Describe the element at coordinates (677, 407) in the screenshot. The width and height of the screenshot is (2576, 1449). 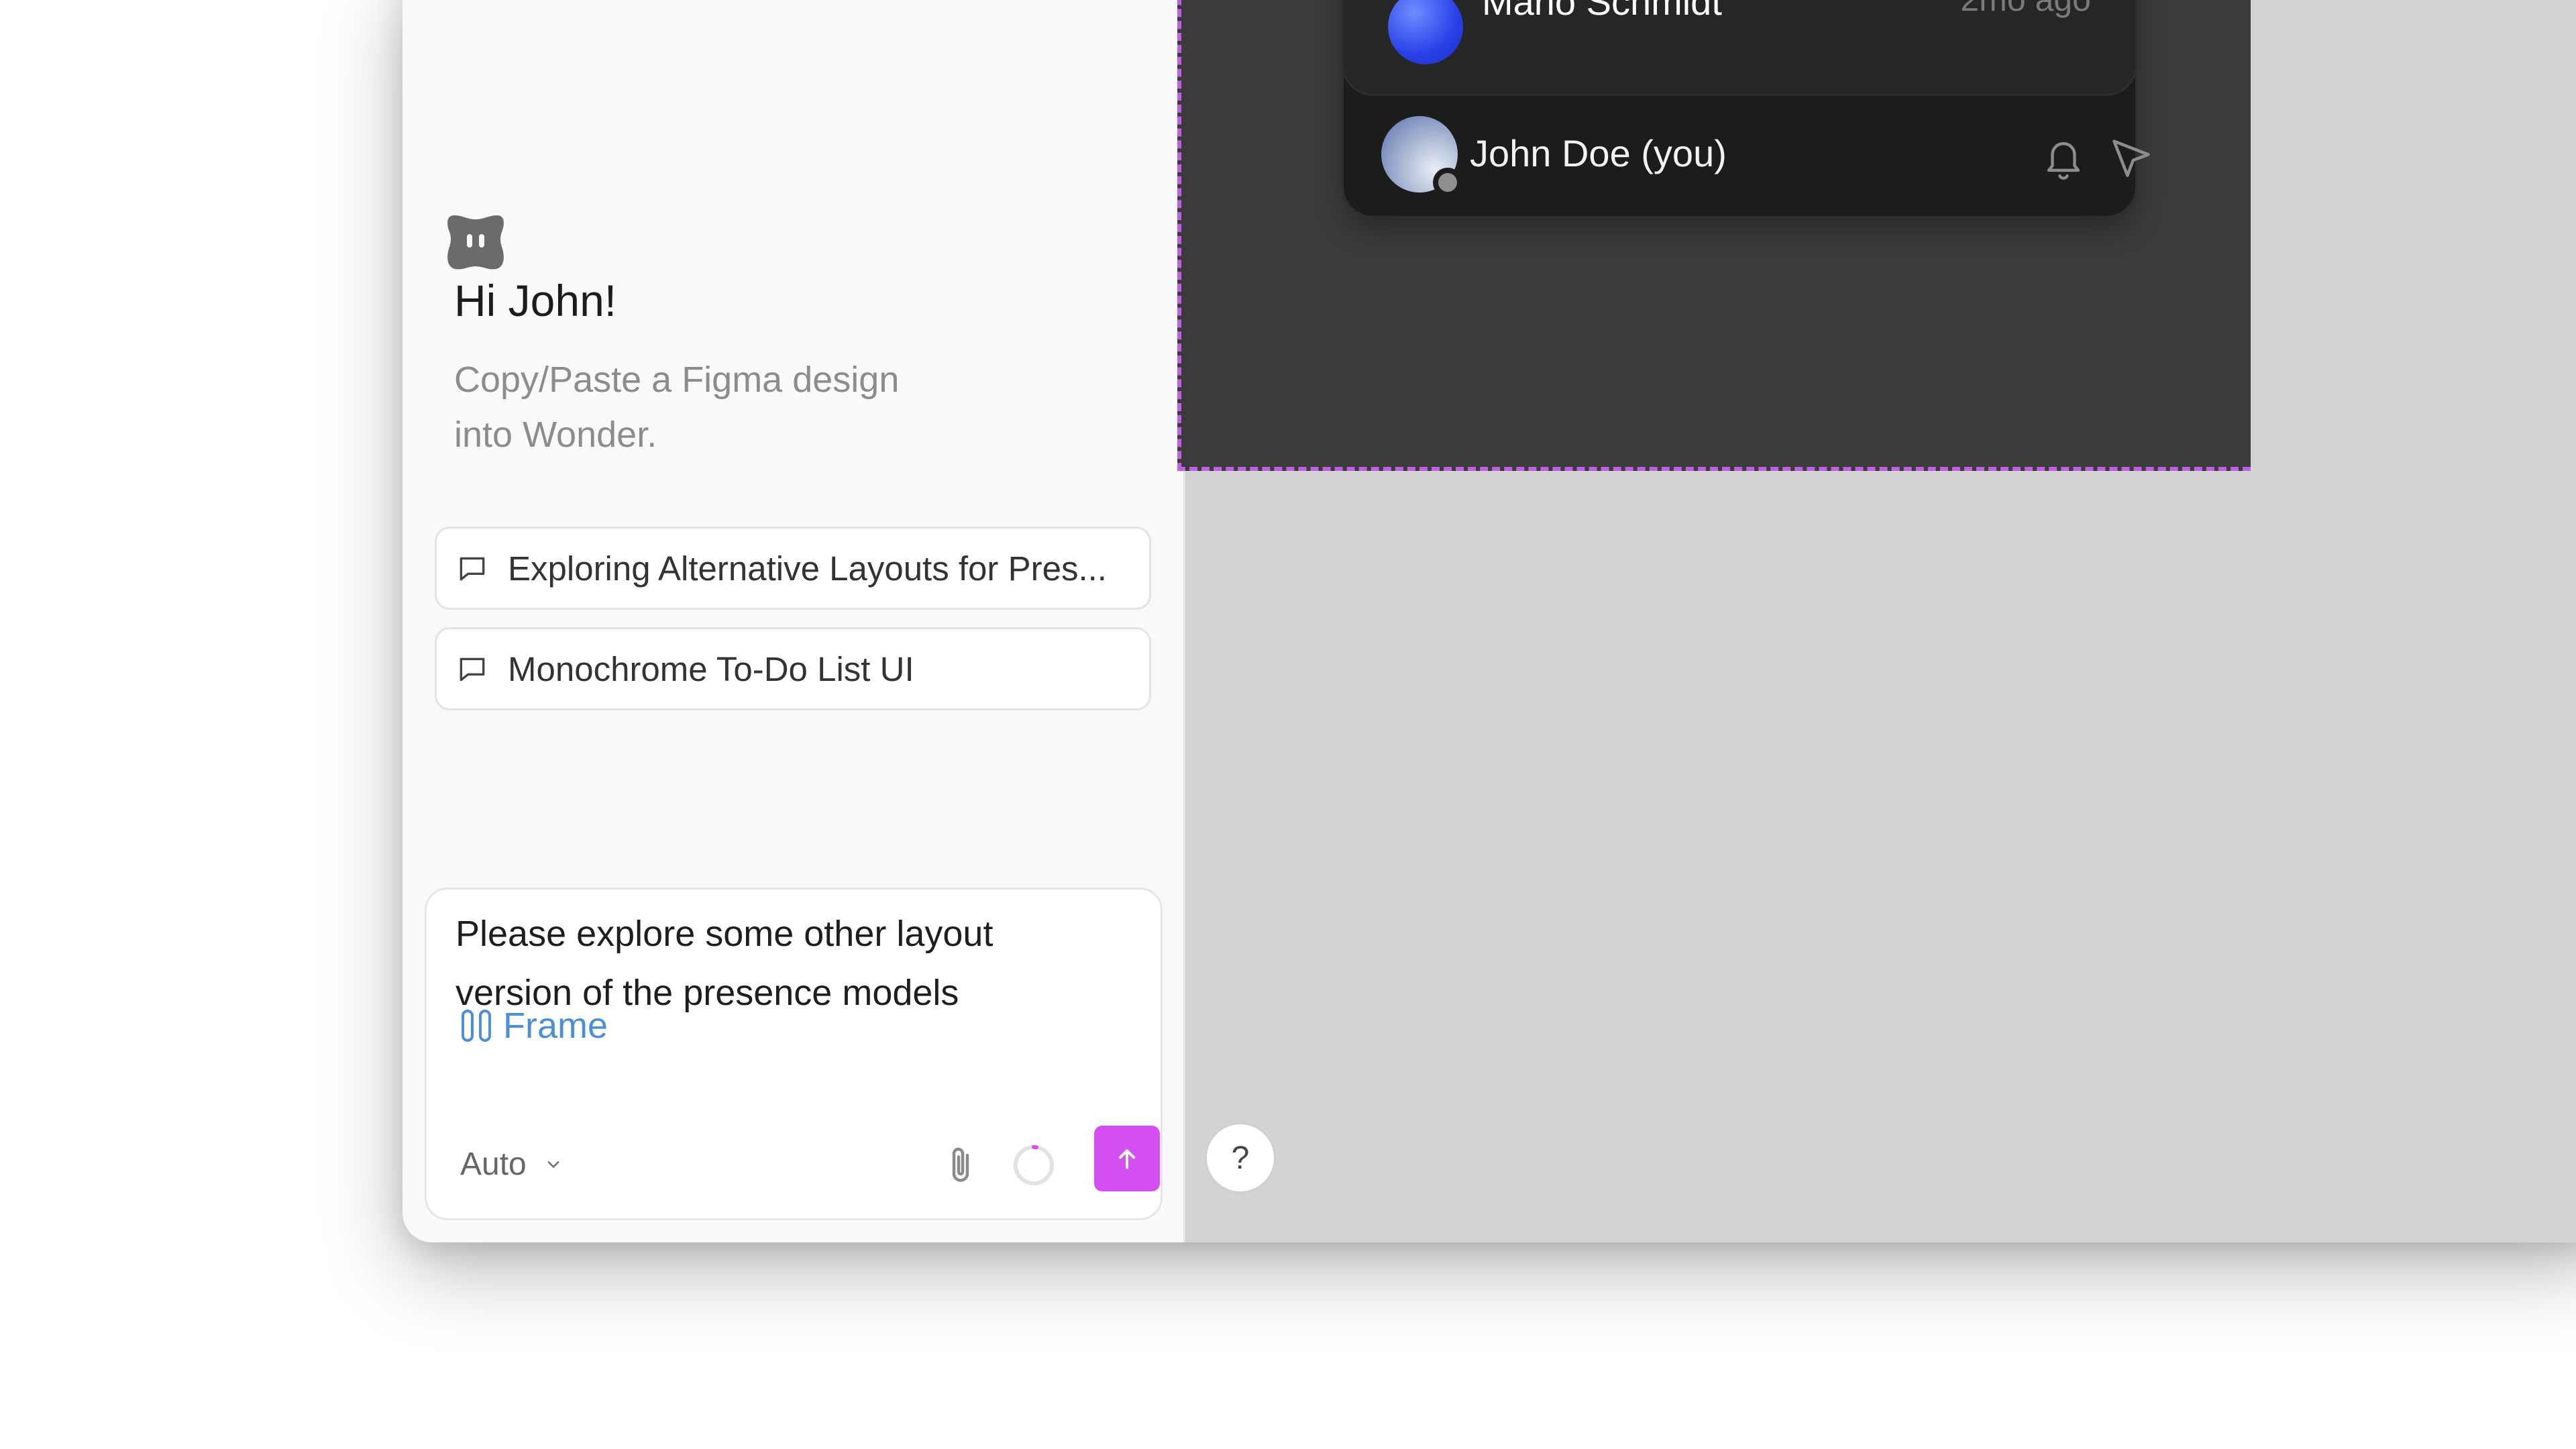
I see `greeting-subtitle: Copy/Paste a Figma design into Wonder.` at that location.